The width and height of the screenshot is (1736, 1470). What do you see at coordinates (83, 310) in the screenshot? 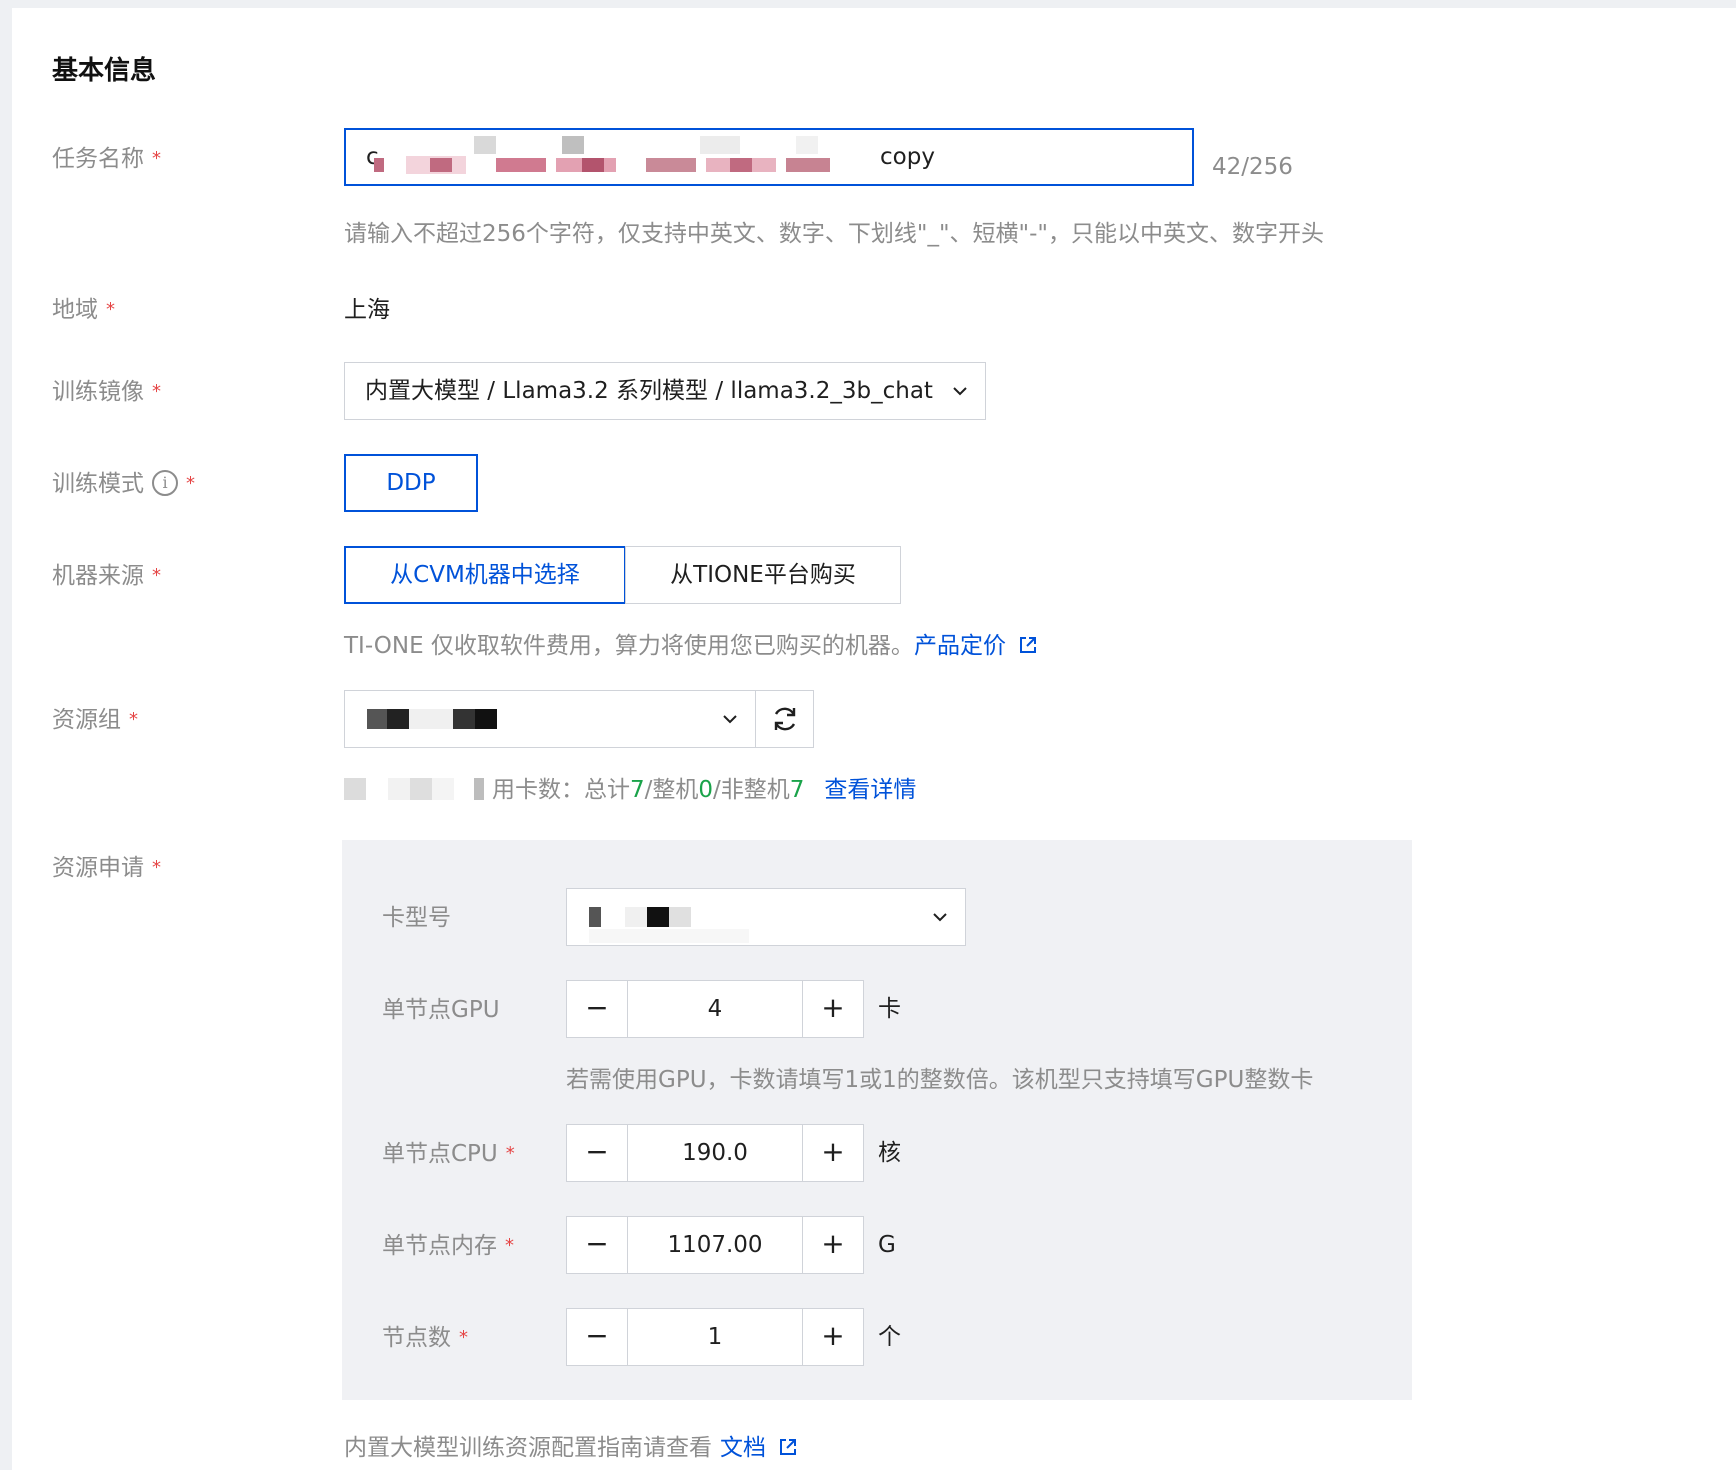
I see `region-label: 地域 *` at bounding box center [83, 310].